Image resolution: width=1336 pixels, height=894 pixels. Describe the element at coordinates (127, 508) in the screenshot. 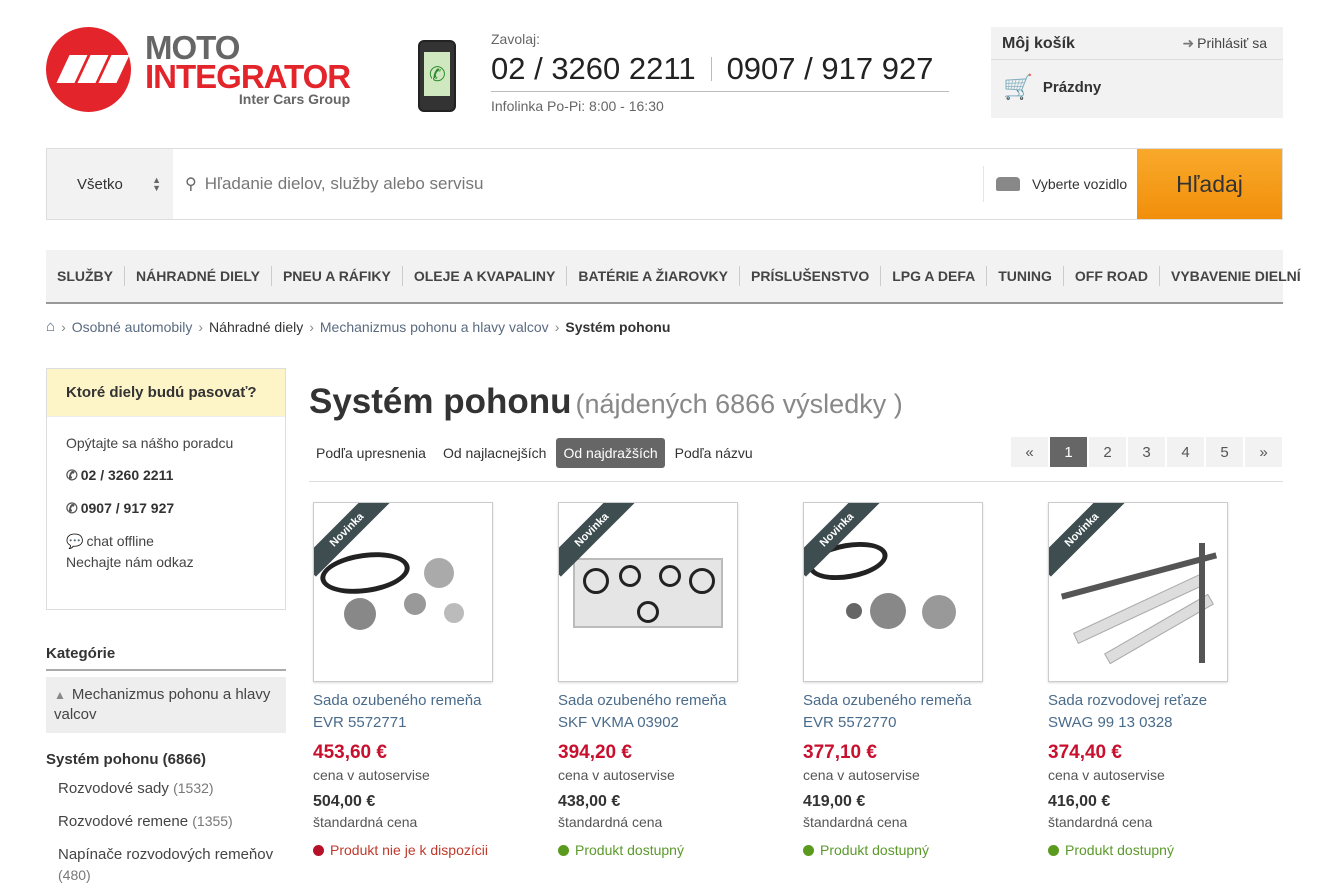

I see `advisor-phone-2: 0907 / 917 927` at that location.